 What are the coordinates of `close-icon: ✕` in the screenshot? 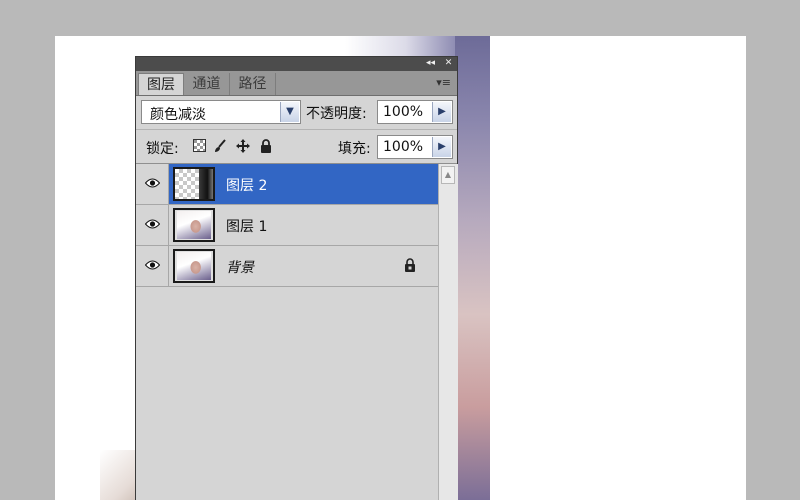 It's located at (448, 63).